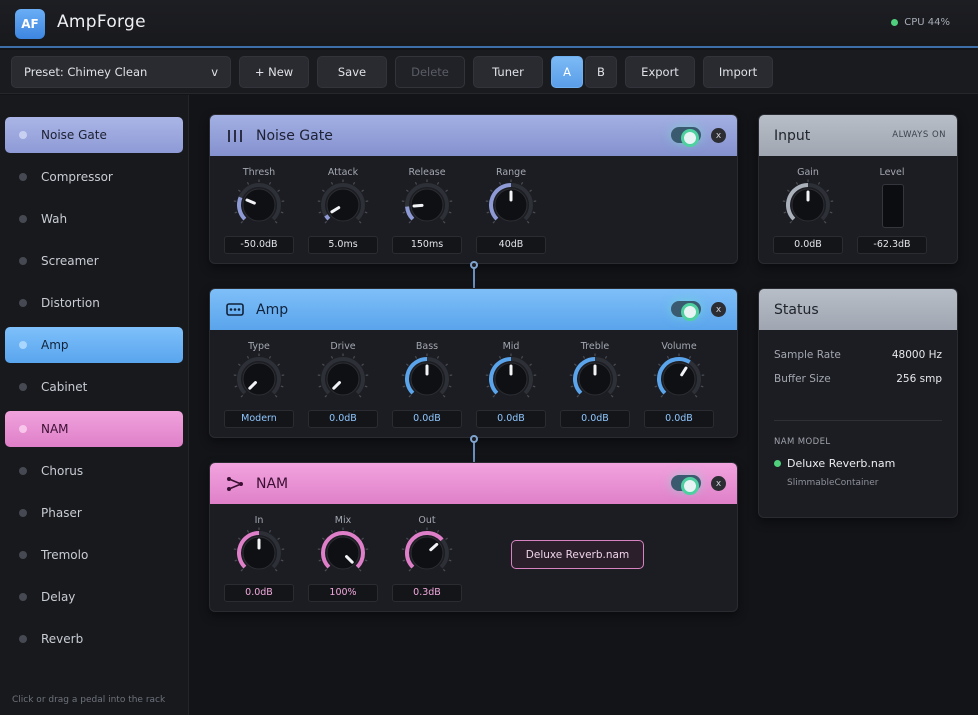  What do you see at coordinates (802, 442) in the screenshot?
I see `nam-model-heading: NAM MODEL` at bounding box center [802, 442].